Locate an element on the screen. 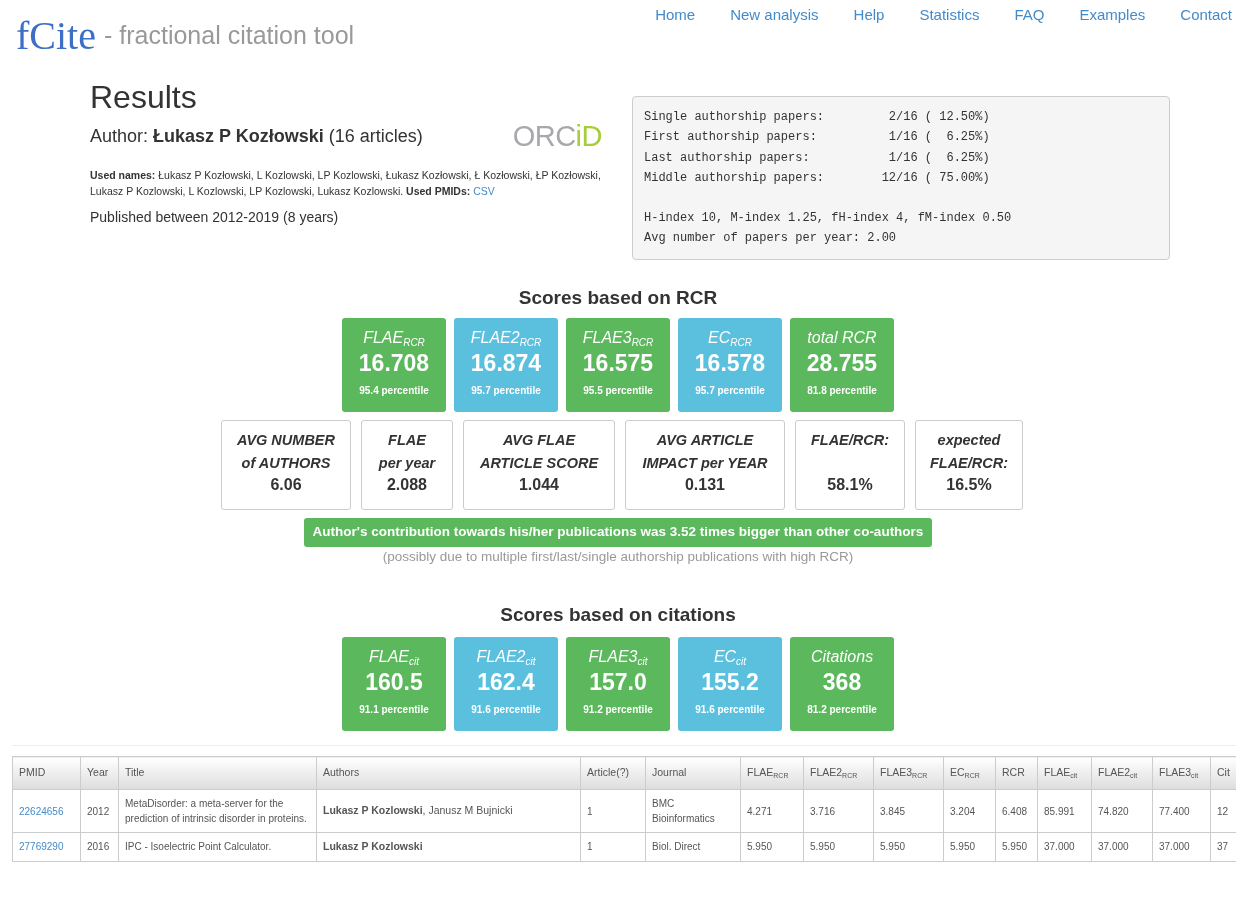 This screenshot has width=1236, height=906. column-header: FLAE$_{RCR}$ is located at coordinates (772, 773).